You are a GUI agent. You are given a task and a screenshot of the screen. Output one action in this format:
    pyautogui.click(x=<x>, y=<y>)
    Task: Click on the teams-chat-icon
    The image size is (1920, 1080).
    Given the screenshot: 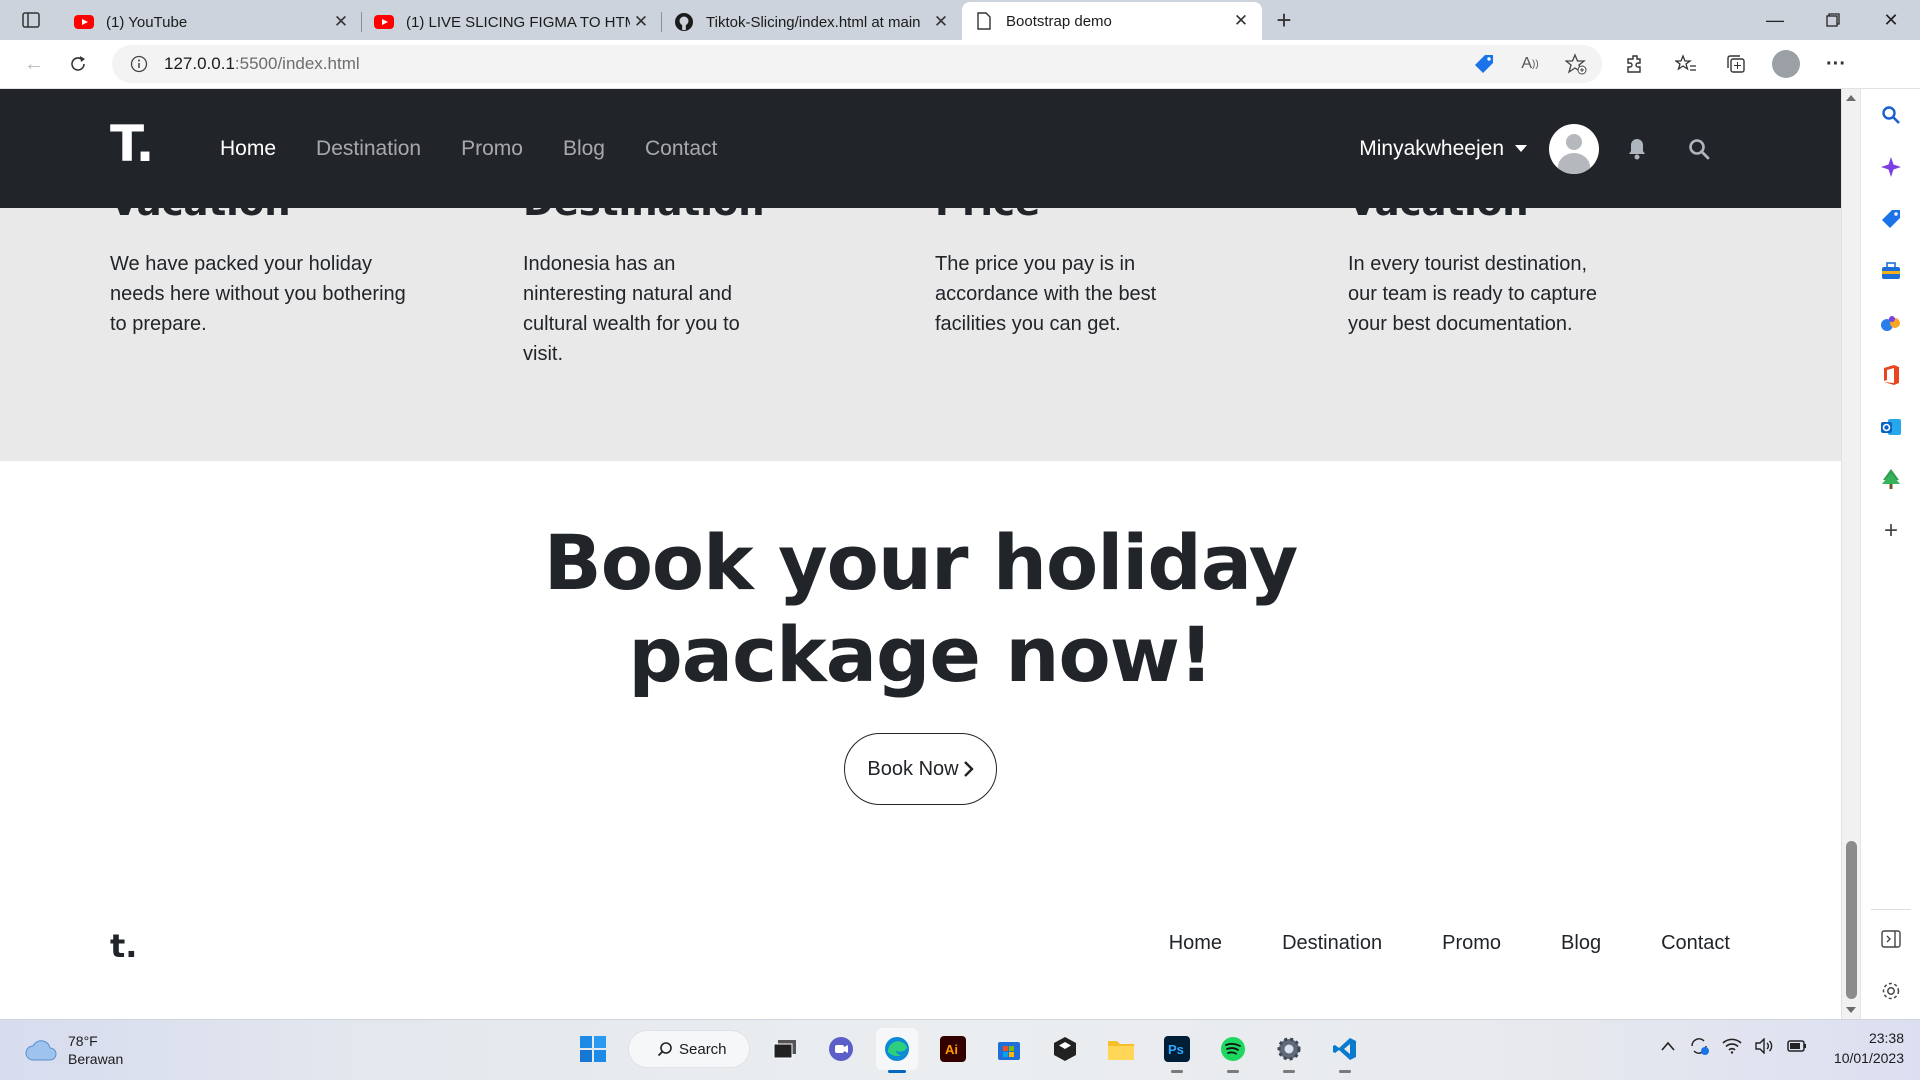 What is the action you would take?
    pyautogui.click(x=841, y=1049)
    